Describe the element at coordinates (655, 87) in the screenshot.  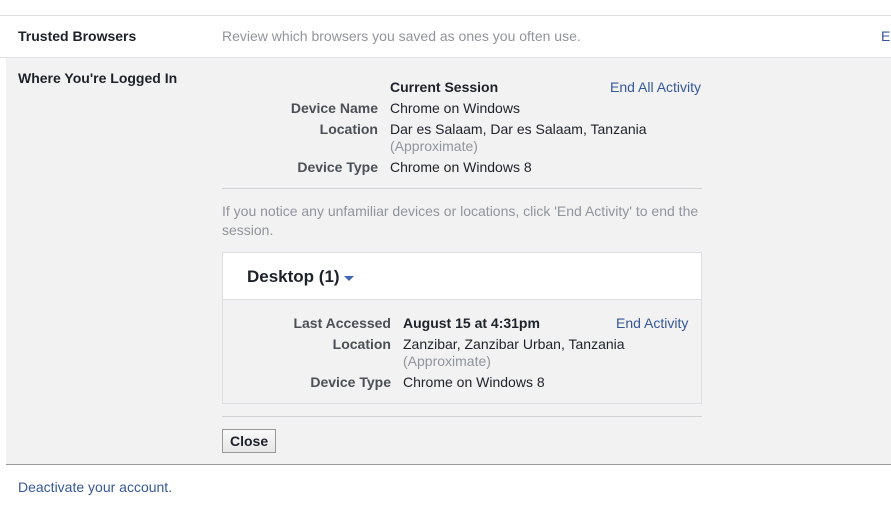
I see `end-all-activity-link: End All Activity` at that location.